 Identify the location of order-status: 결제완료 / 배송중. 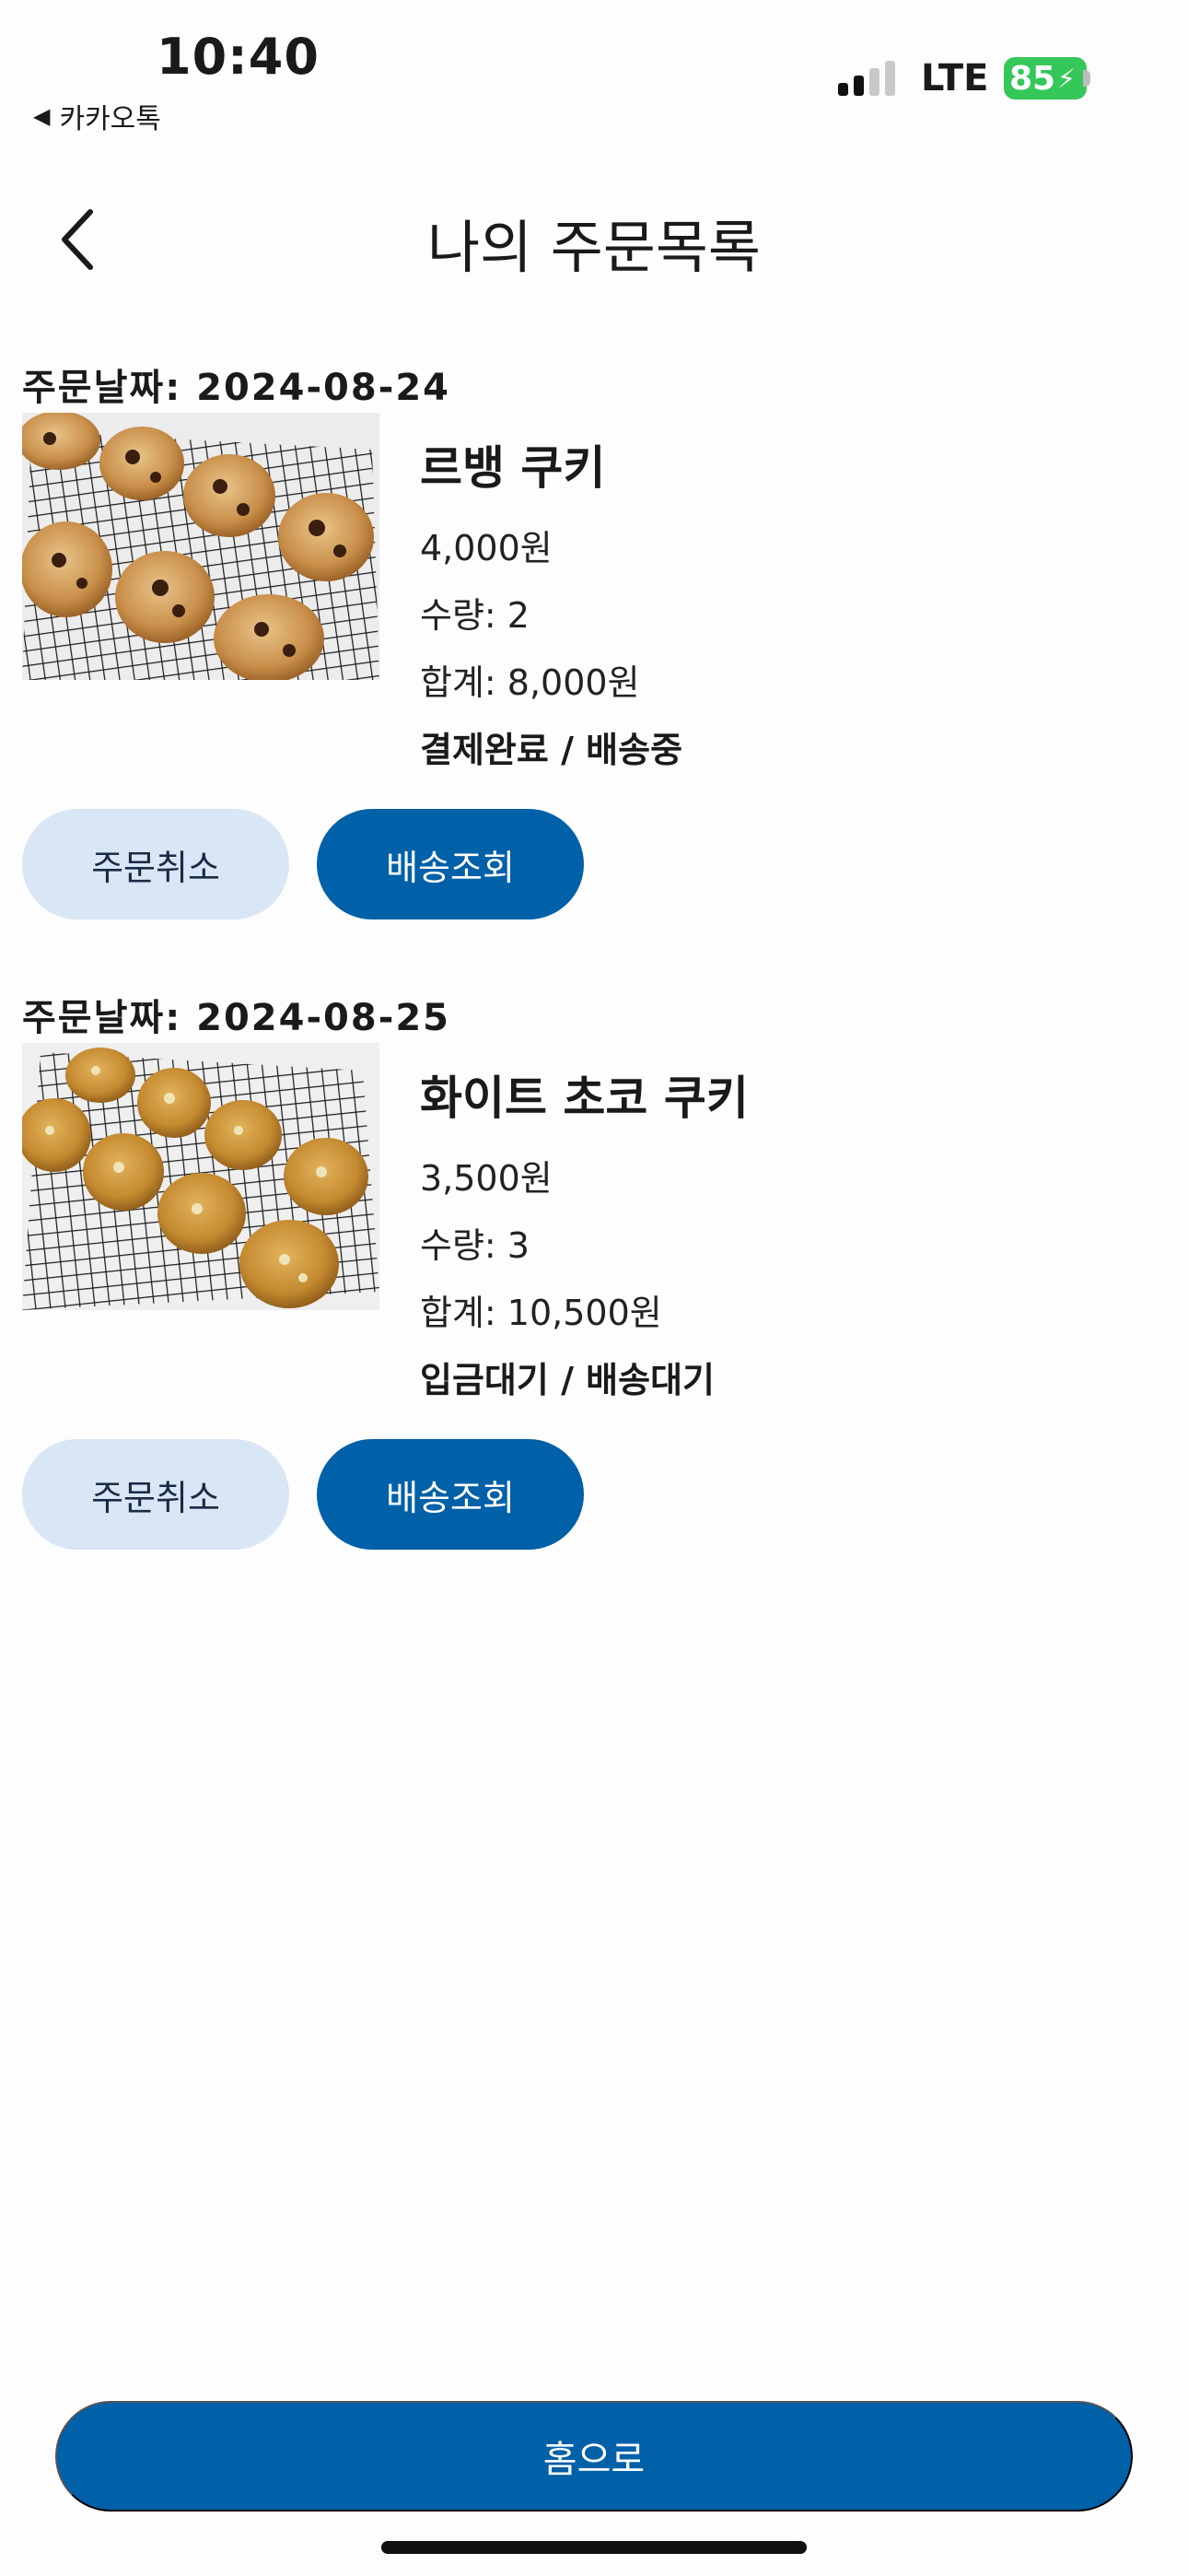
(551, 750).